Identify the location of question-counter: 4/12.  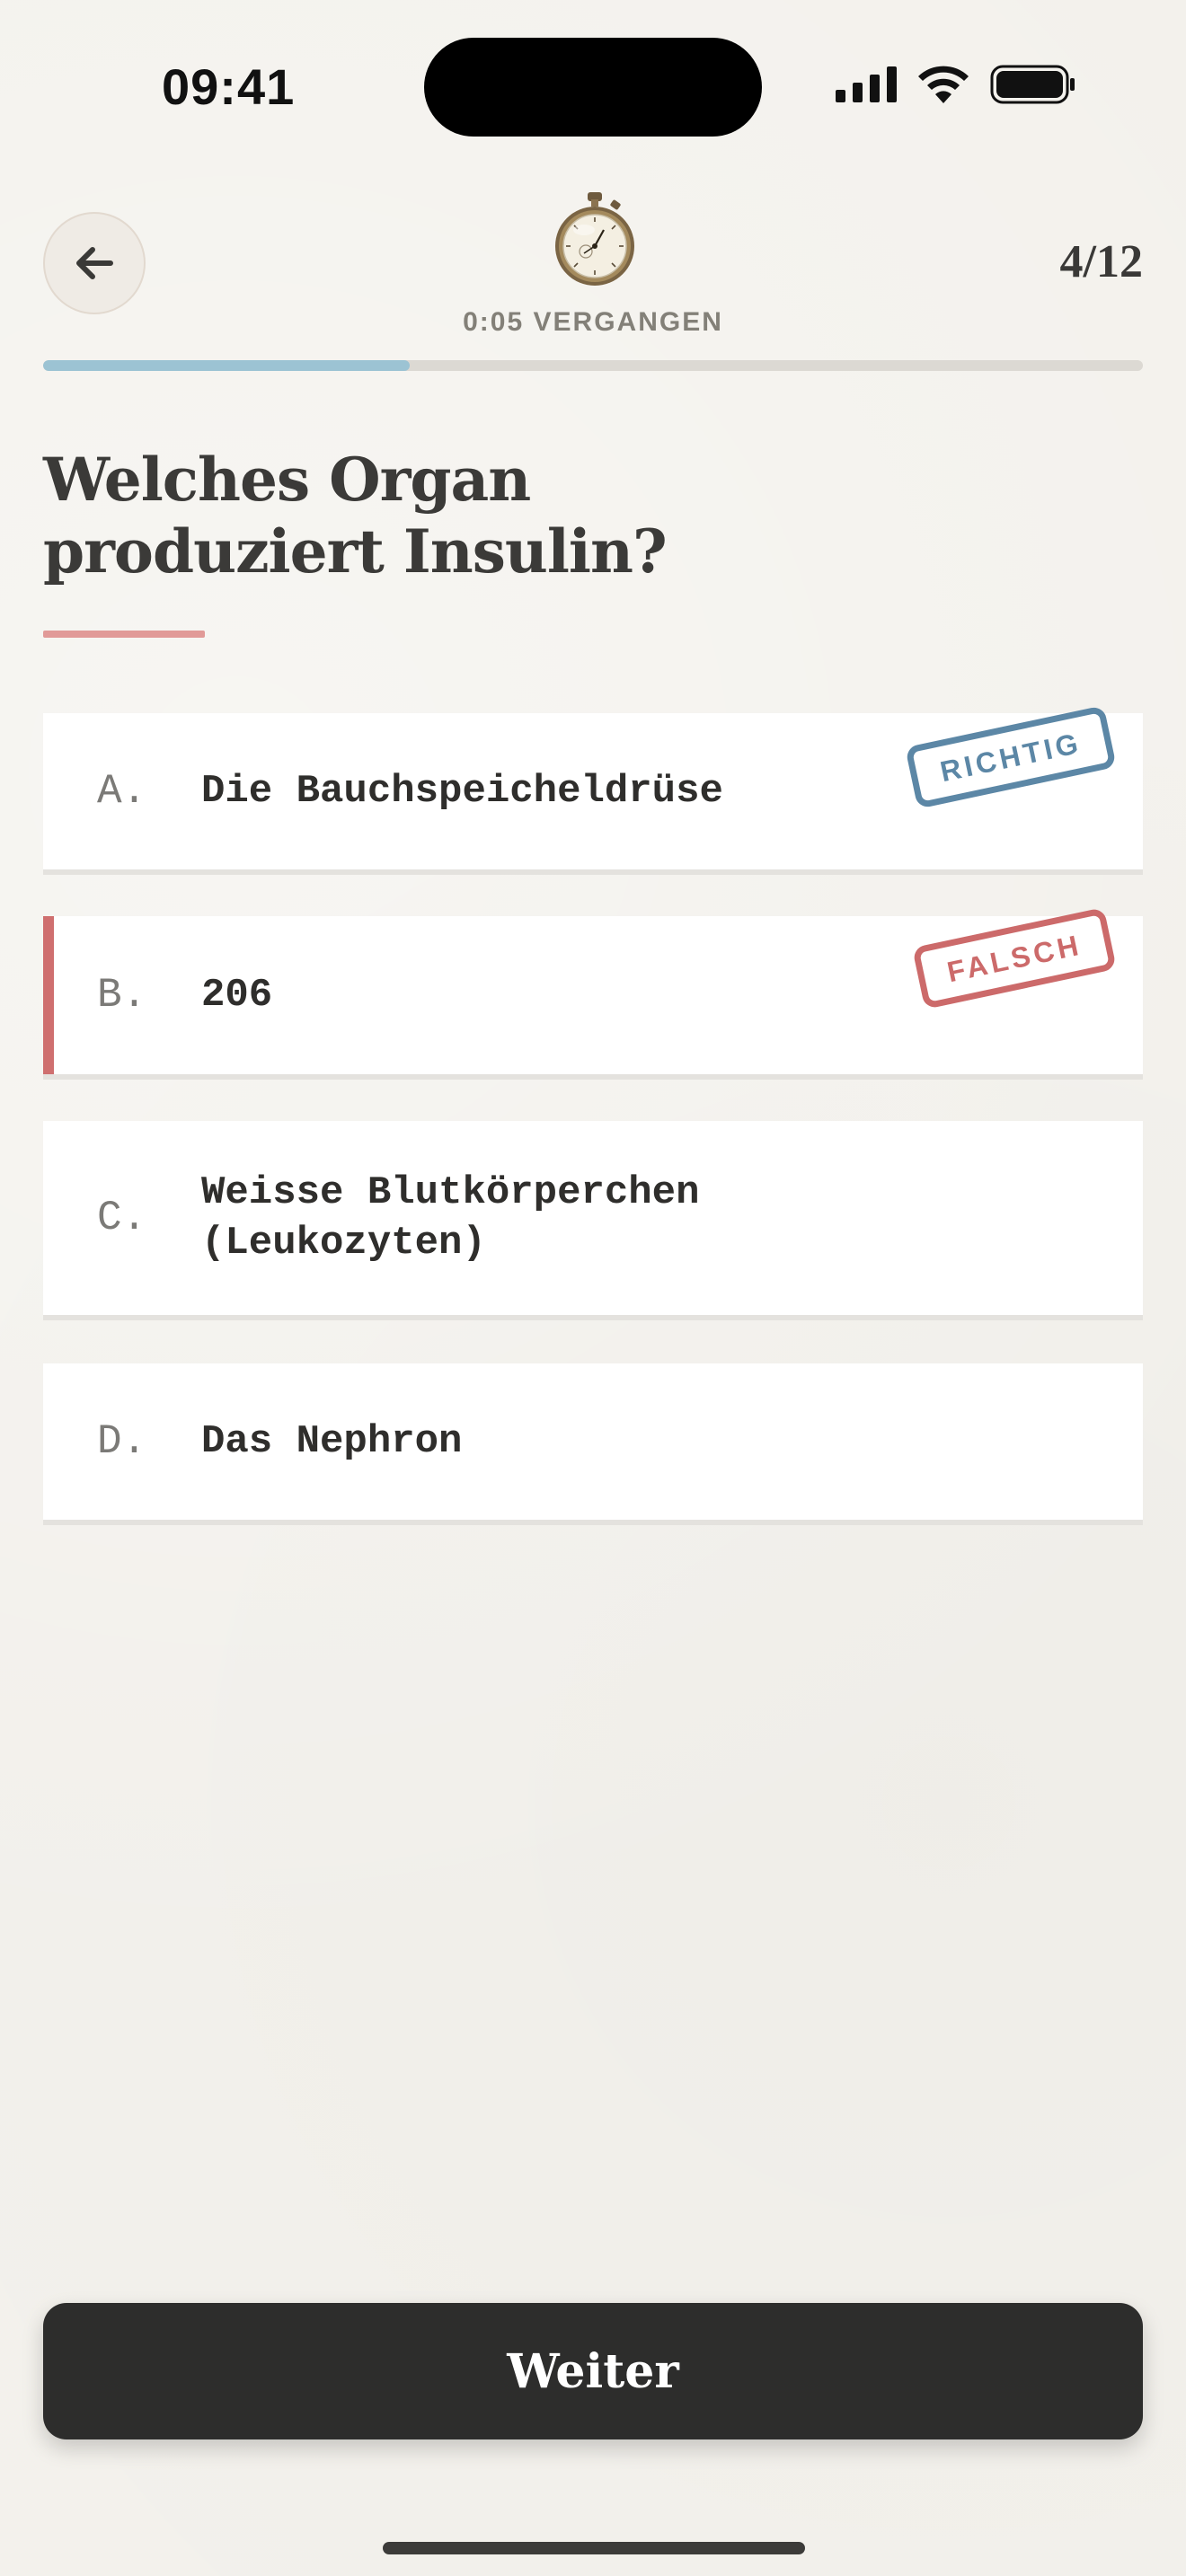
(1101, 261).